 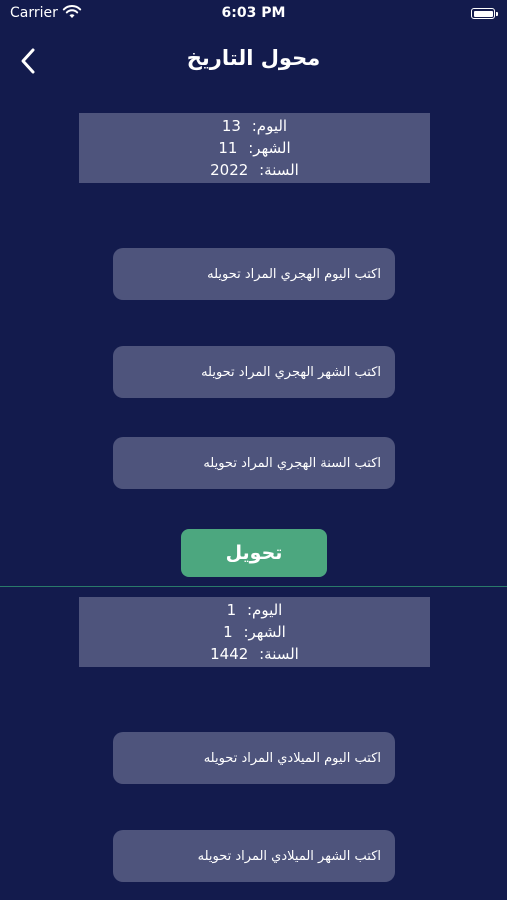 I want to click on convert-button: تحويل, so click(x=254, y=553).